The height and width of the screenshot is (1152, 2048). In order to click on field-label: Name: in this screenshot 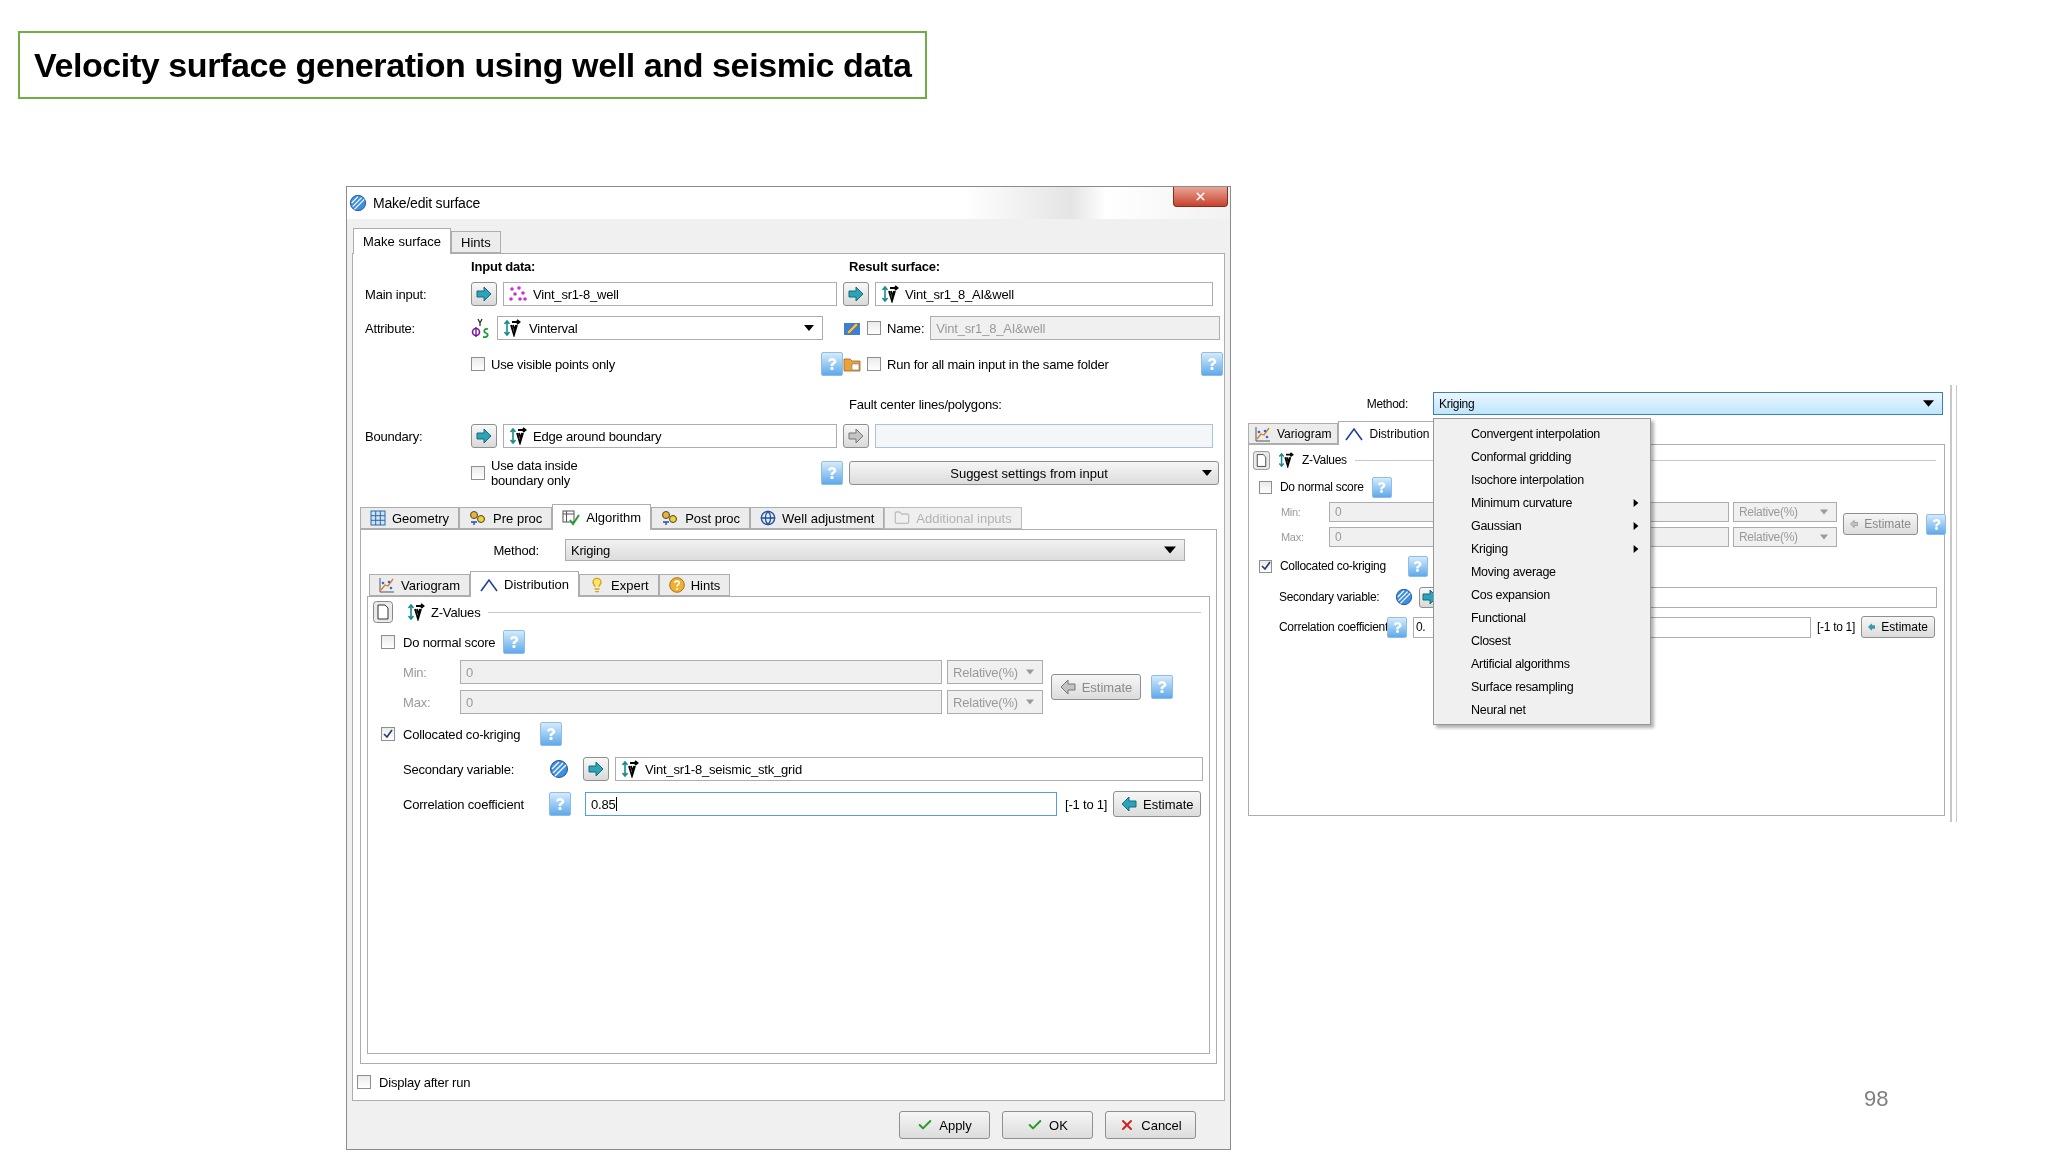, I will do `click(906, 328)`.